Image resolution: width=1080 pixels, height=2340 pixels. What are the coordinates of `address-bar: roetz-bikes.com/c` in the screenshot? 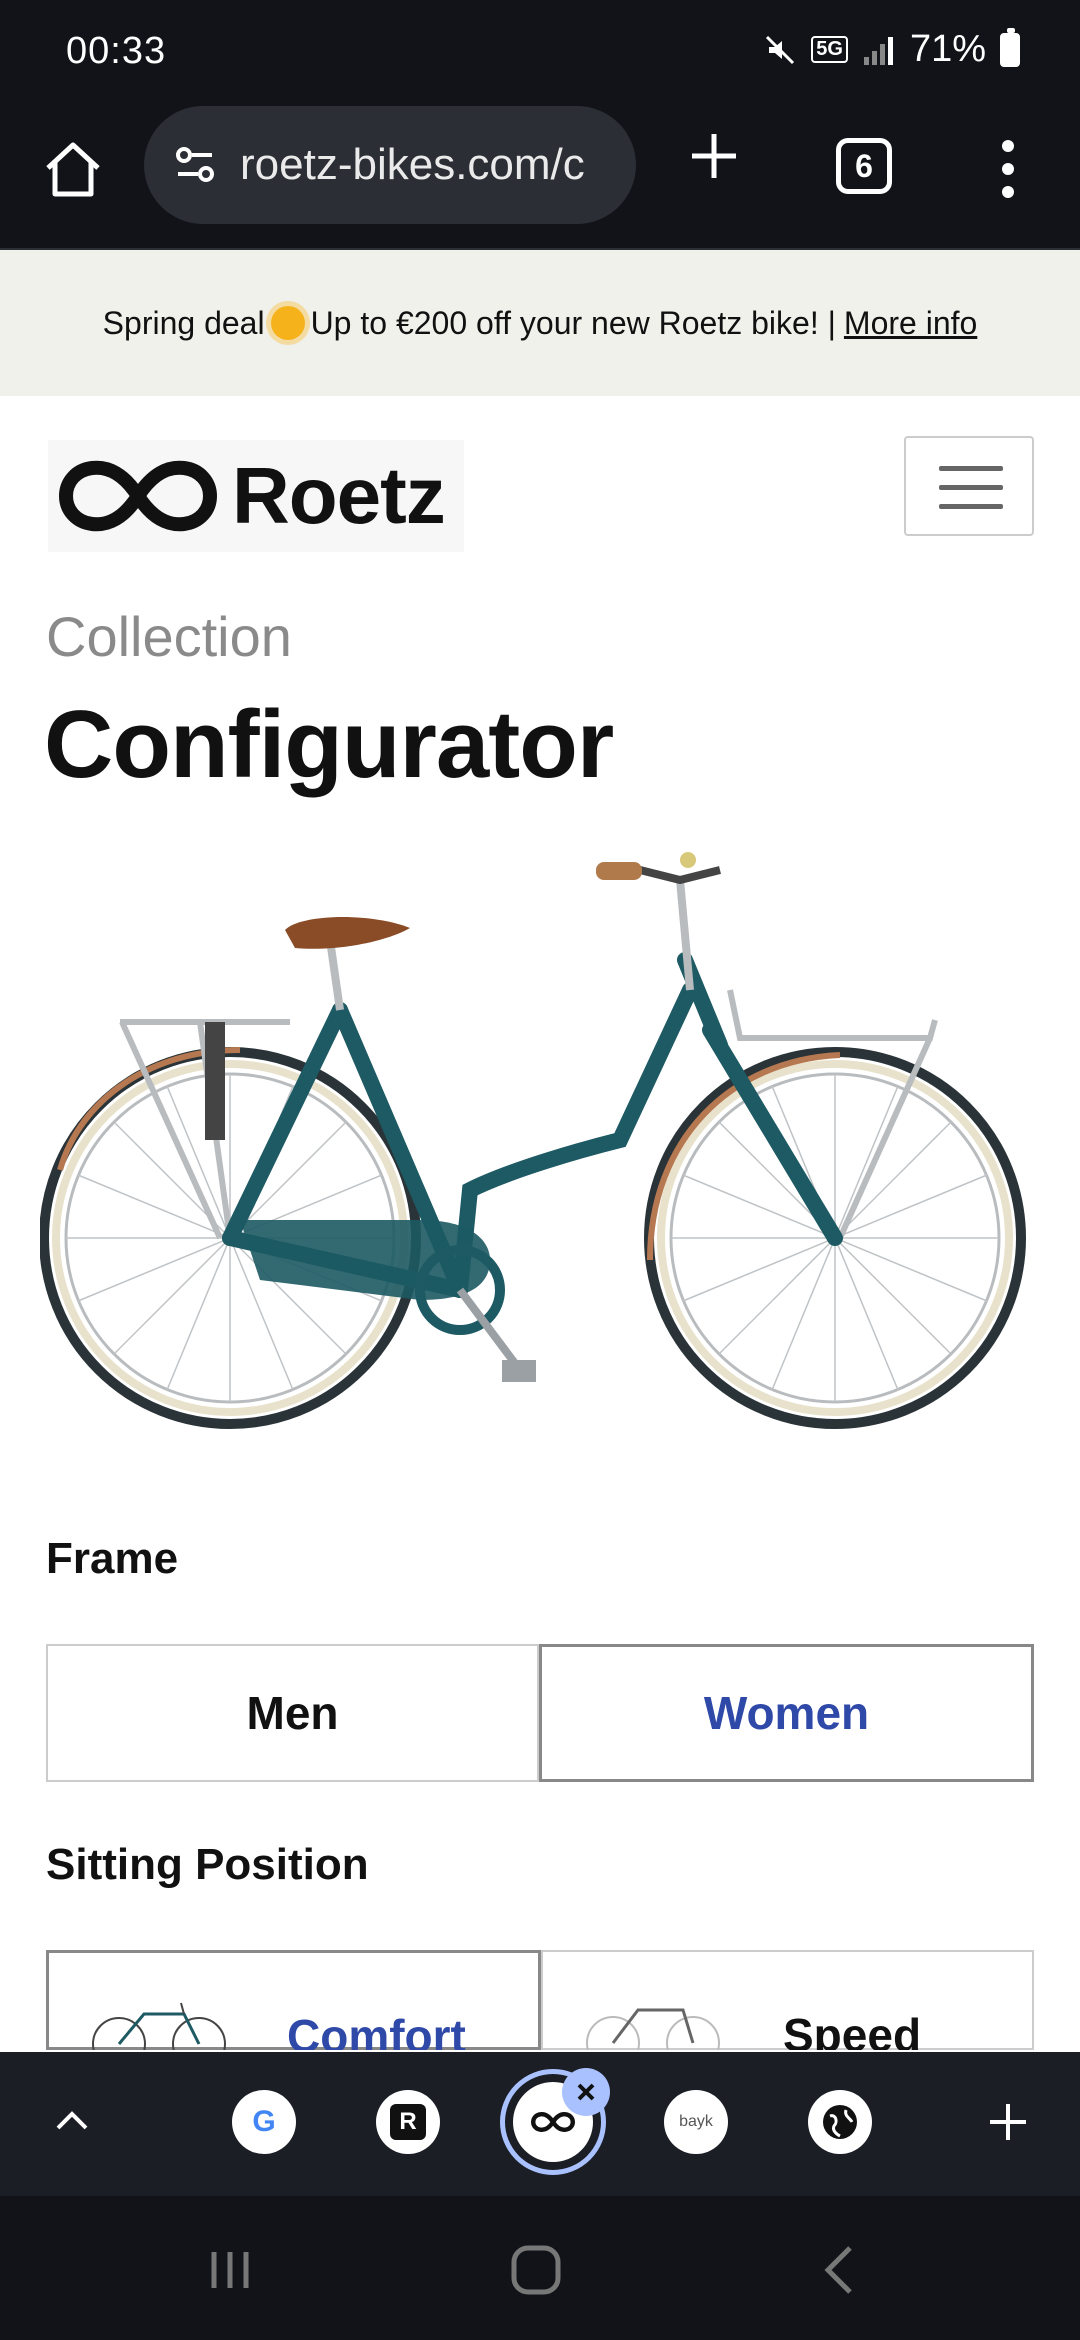 It's located at (390, 165).